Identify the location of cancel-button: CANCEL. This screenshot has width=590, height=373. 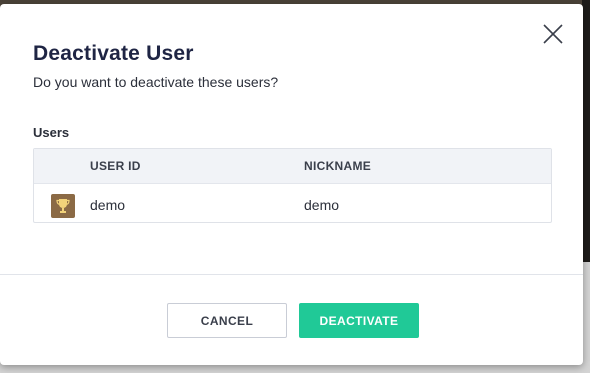
(227, 320).